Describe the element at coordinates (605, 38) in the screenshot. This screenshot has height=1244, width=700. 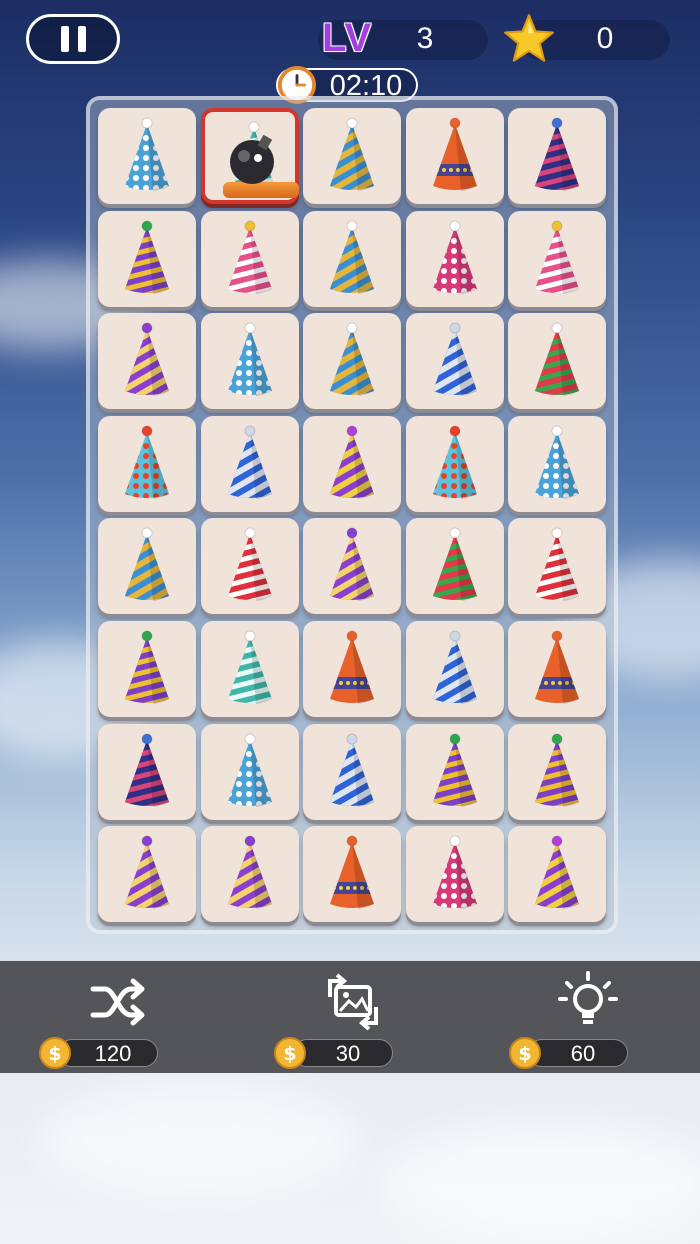
I see `star-count: 0` at that location.